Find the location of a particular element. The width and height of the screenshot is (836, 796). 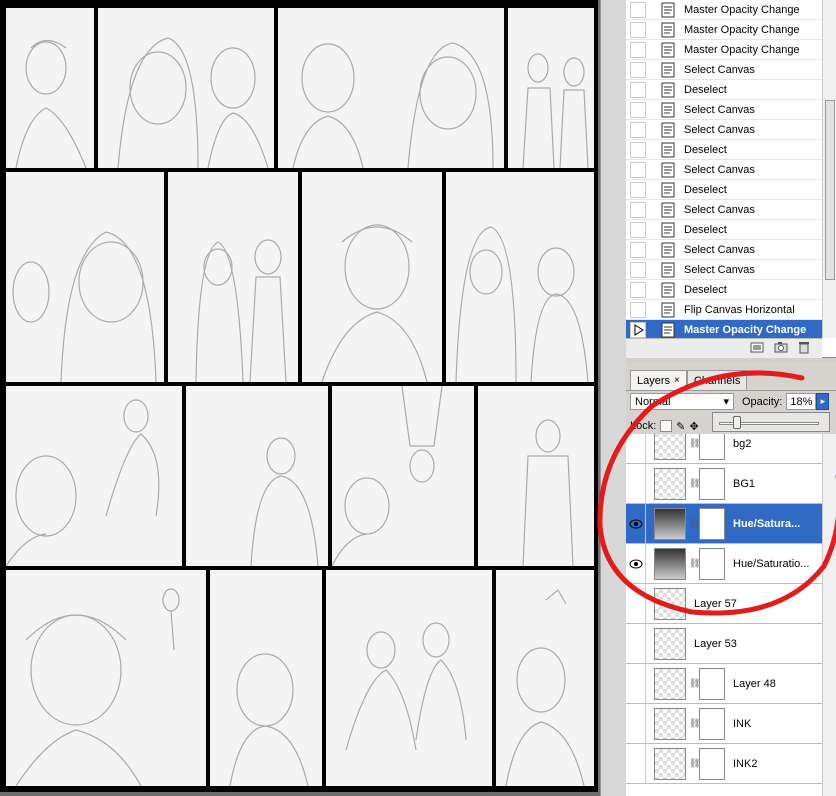

layer-thumbnail is located at coordinates (670, 603).